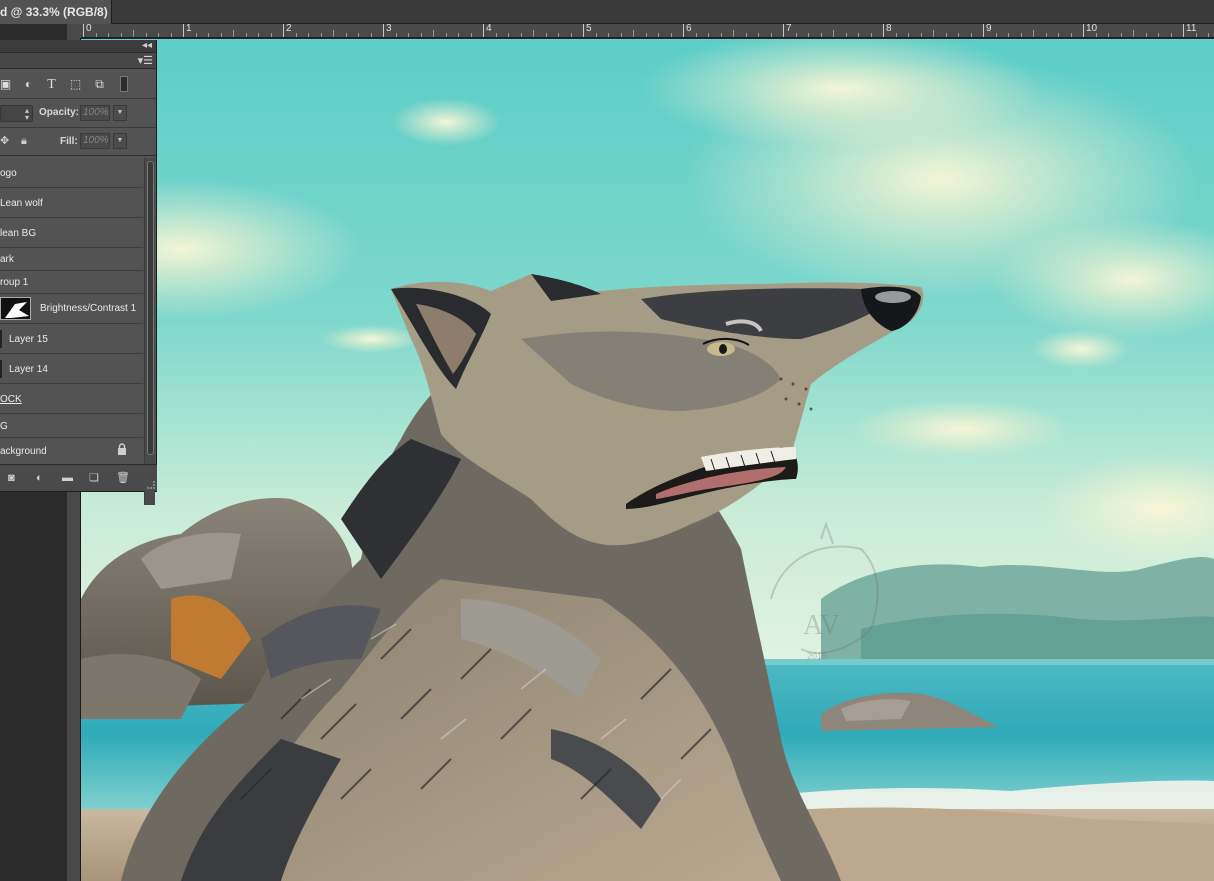 Image resolution: width=1214 pixels, height=881 pixels. I want to click on layer-name: roup 1, so click(14, 282).